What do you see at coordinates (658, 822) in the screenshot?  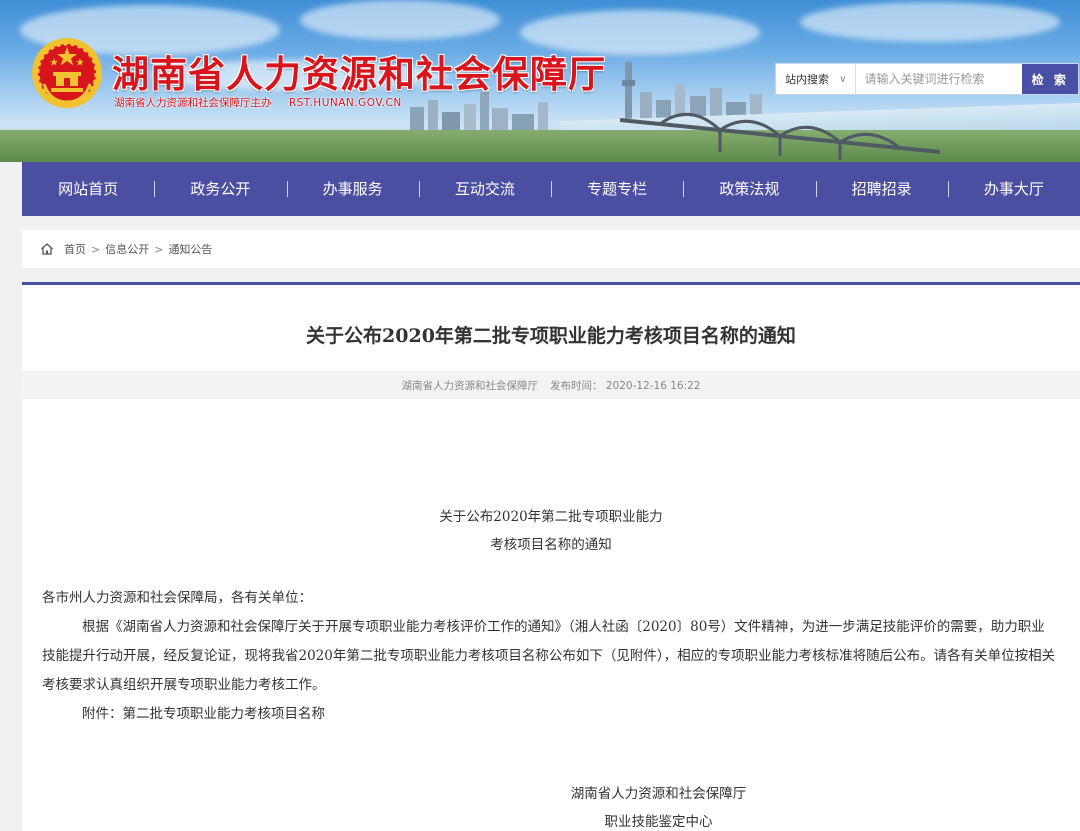 I see `signature-line2: 职业技能鉴定中心` at bounding box center [658, 822].